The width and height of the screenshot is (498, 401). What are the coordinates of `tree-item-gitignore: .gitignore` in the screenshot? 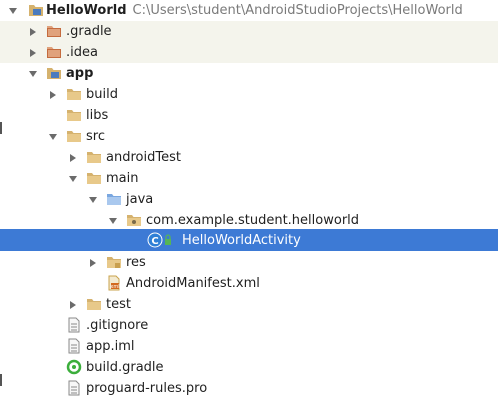 It's located at (249, 325).